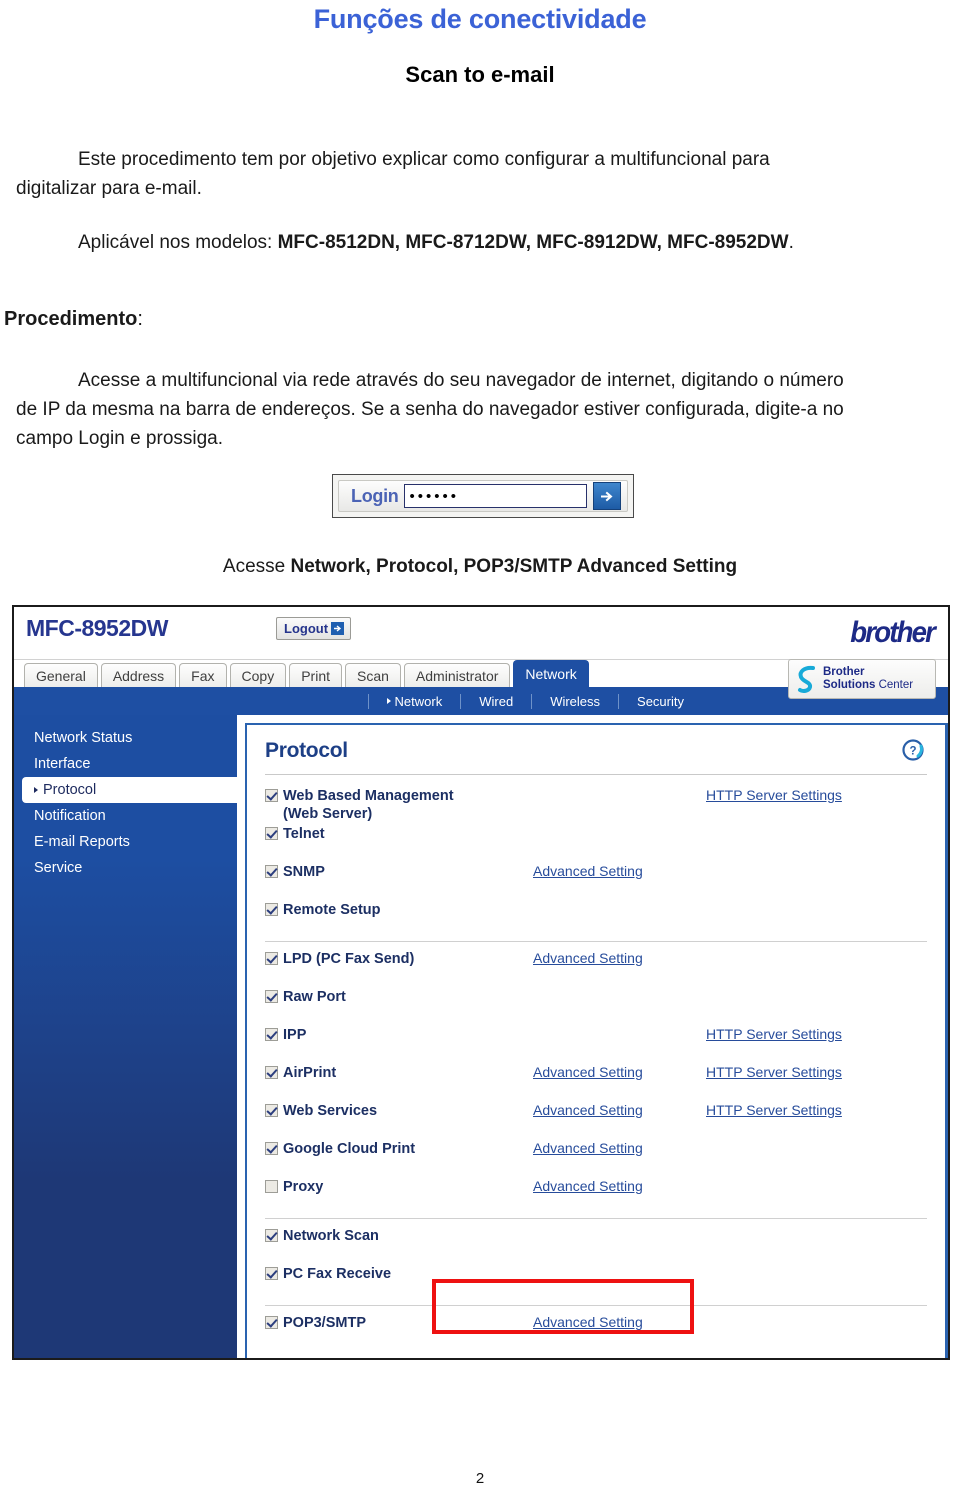 Image resolution: width=960 pixels, height=1498 pixels. What do you see at coordinates (73, 319) in the screenshot?
I see `procedure-label: Procedimento:` at bounding box center [73, 319].